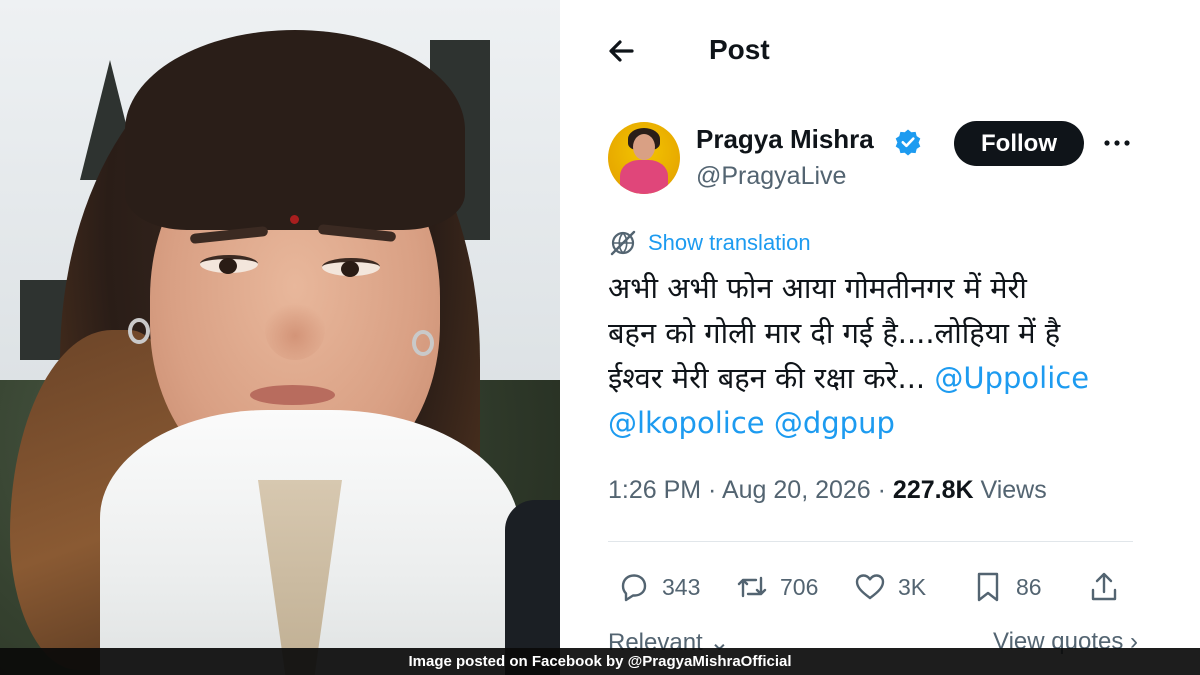  Describe the element at coordinates (870, 587) in the screenshot. I see `heart-icon` at that location.